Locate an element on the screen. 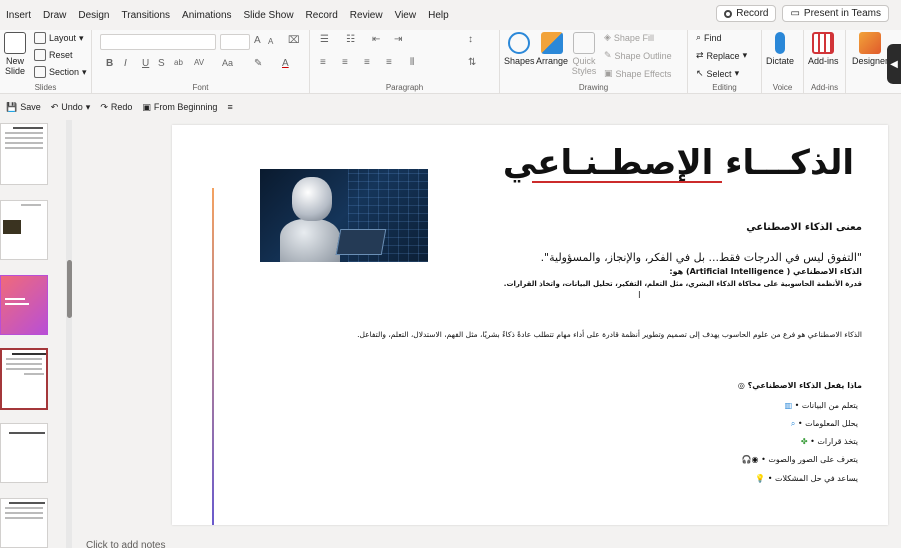 This screenshot has height=548, width=901. addins-group: Add-ins Add-ins is located at coordinates (825, 62).